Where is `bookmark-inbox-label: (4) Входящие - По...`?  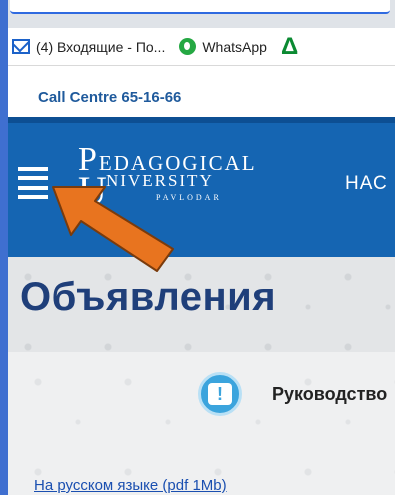 bookmark-inbox-label: (4) Входящие - По... is located at coordinates (101, 46).